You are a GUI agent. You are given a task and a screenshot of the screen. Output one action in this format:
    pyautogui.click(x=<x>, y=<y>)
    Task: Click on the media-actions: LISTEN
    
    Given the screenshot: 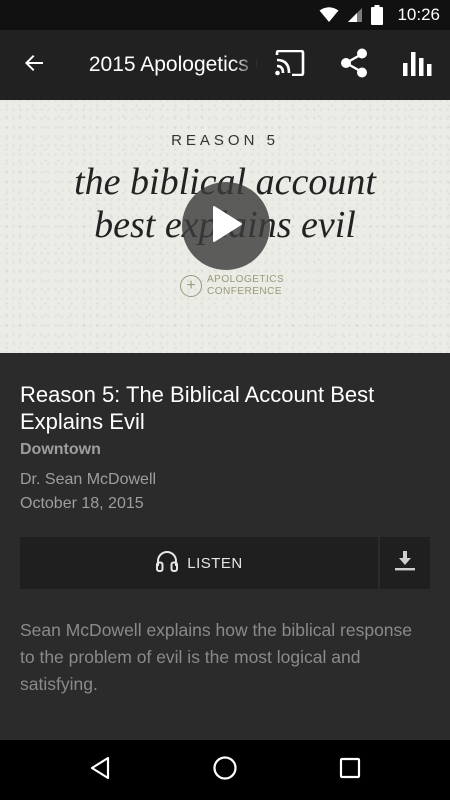 What is the action you would take?
    pyautogui.click(x=225, y=563)
    